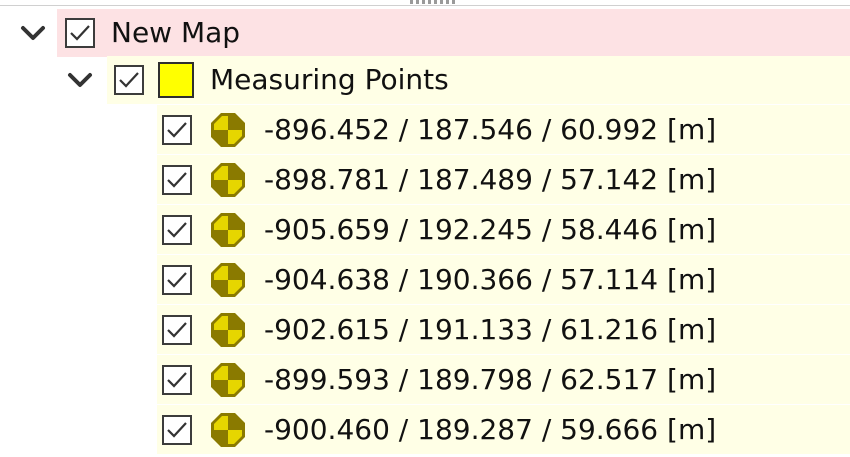  Describe the element at coordinates (478, 80) in the screenshot. I see `tree-node-measuring-points: Measuring Points` at that location.